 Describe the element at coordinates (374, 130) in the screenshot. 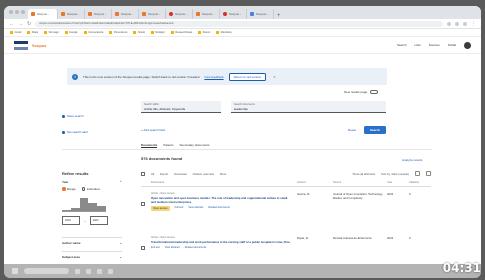

I see `search-button: Search` at that location.